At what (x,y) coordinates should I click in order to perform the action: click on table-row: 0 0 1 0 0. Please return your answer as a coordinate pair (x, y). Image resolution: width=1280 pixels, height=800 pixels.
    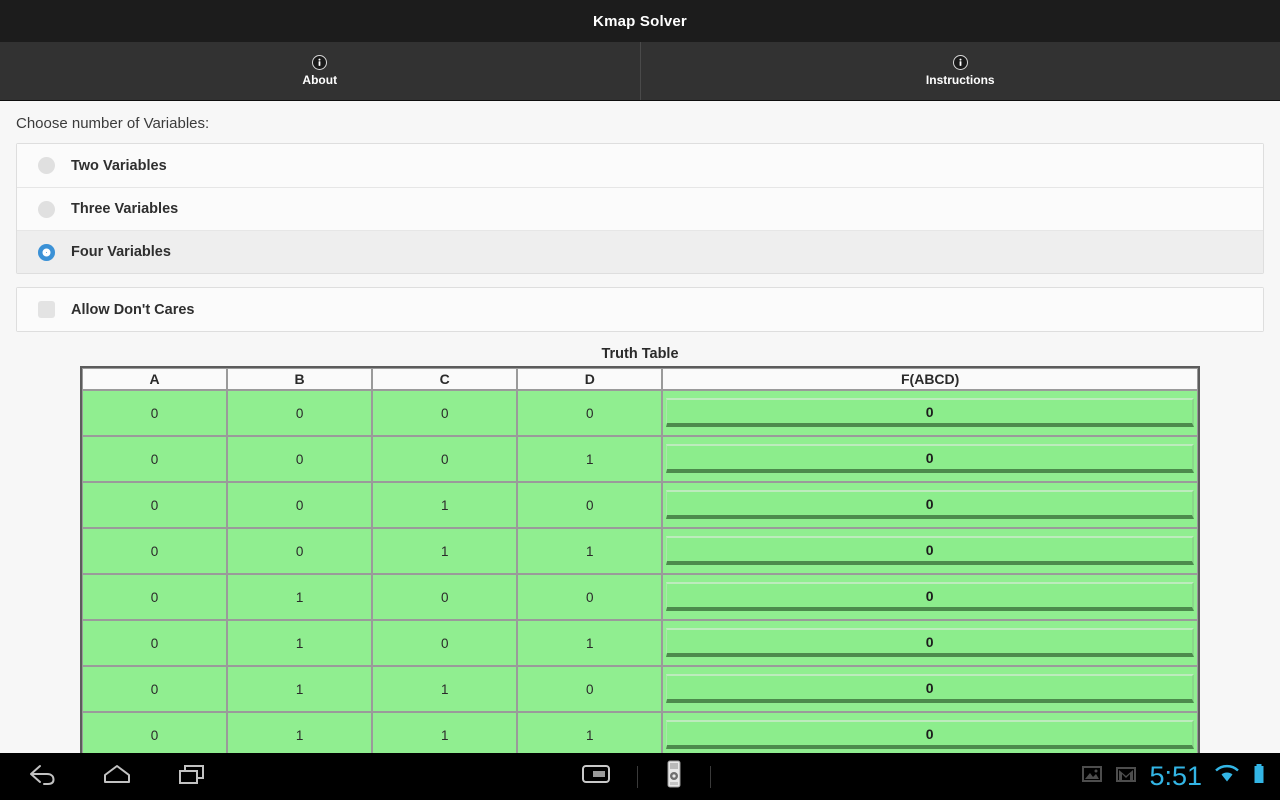
    Looking at the image, I should click on (640, 505).